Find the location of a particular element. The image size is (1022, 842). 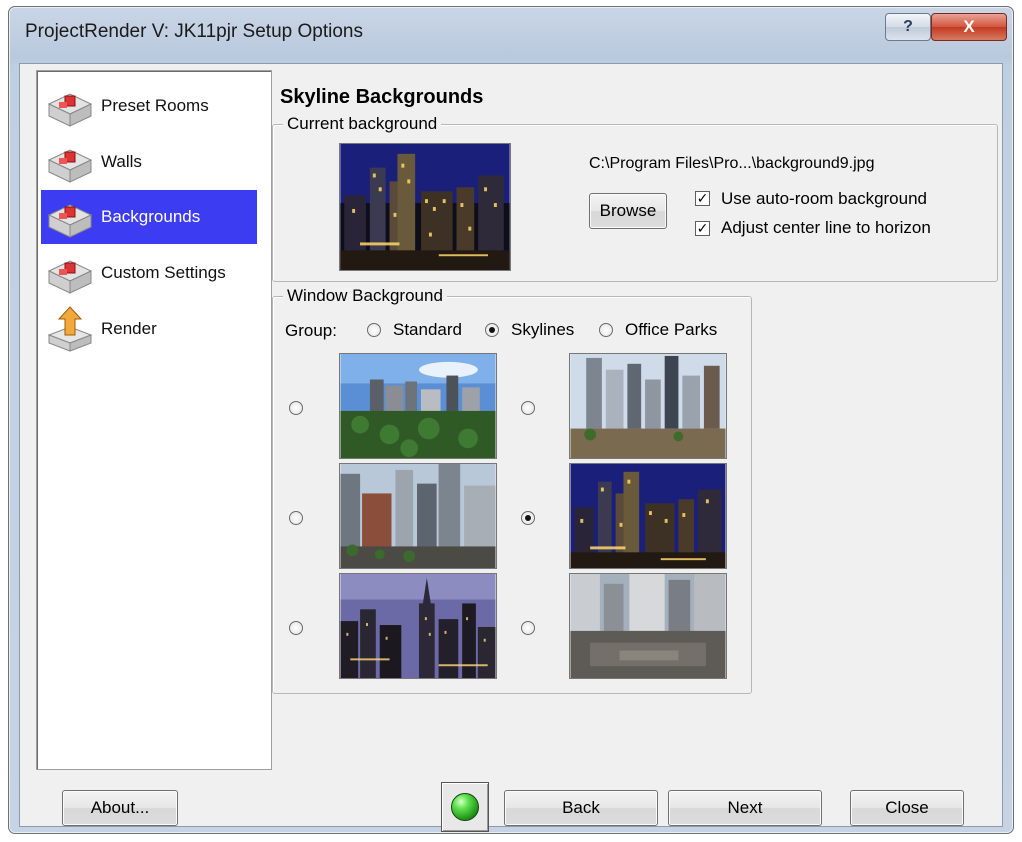

sidebar-item-preset-rooms: Preset Rooms is located at coordinates (149, 106).